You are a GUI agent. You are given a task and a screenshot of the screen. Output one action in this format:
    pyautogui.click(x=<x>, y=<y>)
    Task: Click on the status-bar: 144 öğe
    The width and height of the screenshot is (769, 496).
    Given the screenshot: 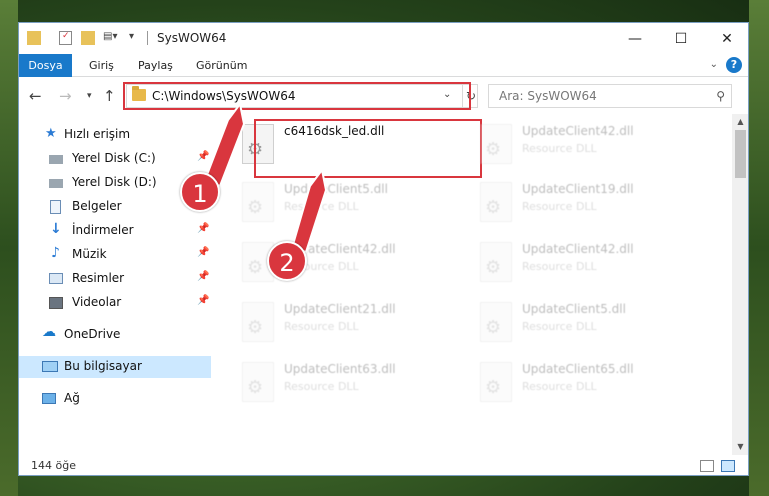 What is the action you would take?
    pyautogui.click(x=383, y=465)
    